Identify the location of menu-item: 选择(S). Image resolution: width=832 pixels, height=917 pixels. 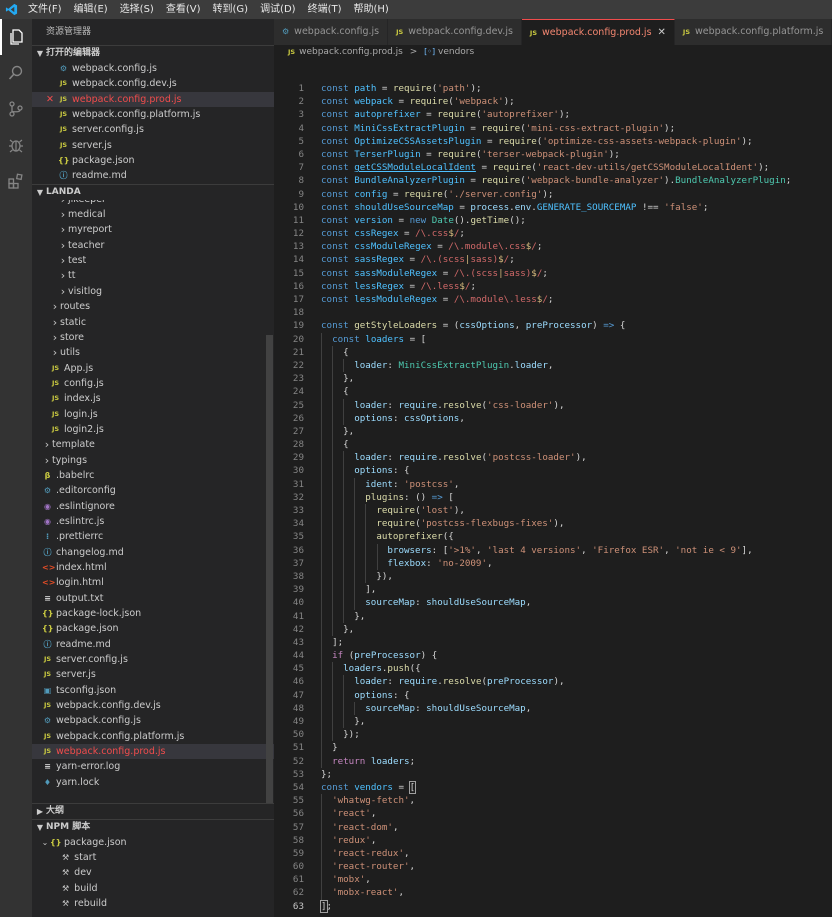
(137, 9).